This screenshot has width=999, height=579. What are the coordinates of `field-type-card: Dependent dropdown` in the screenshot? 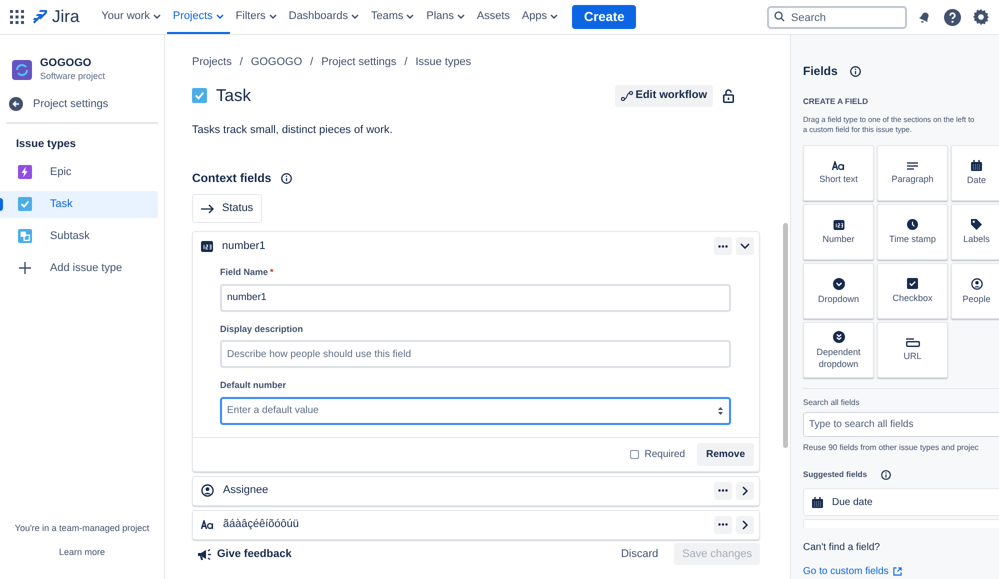 It's located at (838, 350).